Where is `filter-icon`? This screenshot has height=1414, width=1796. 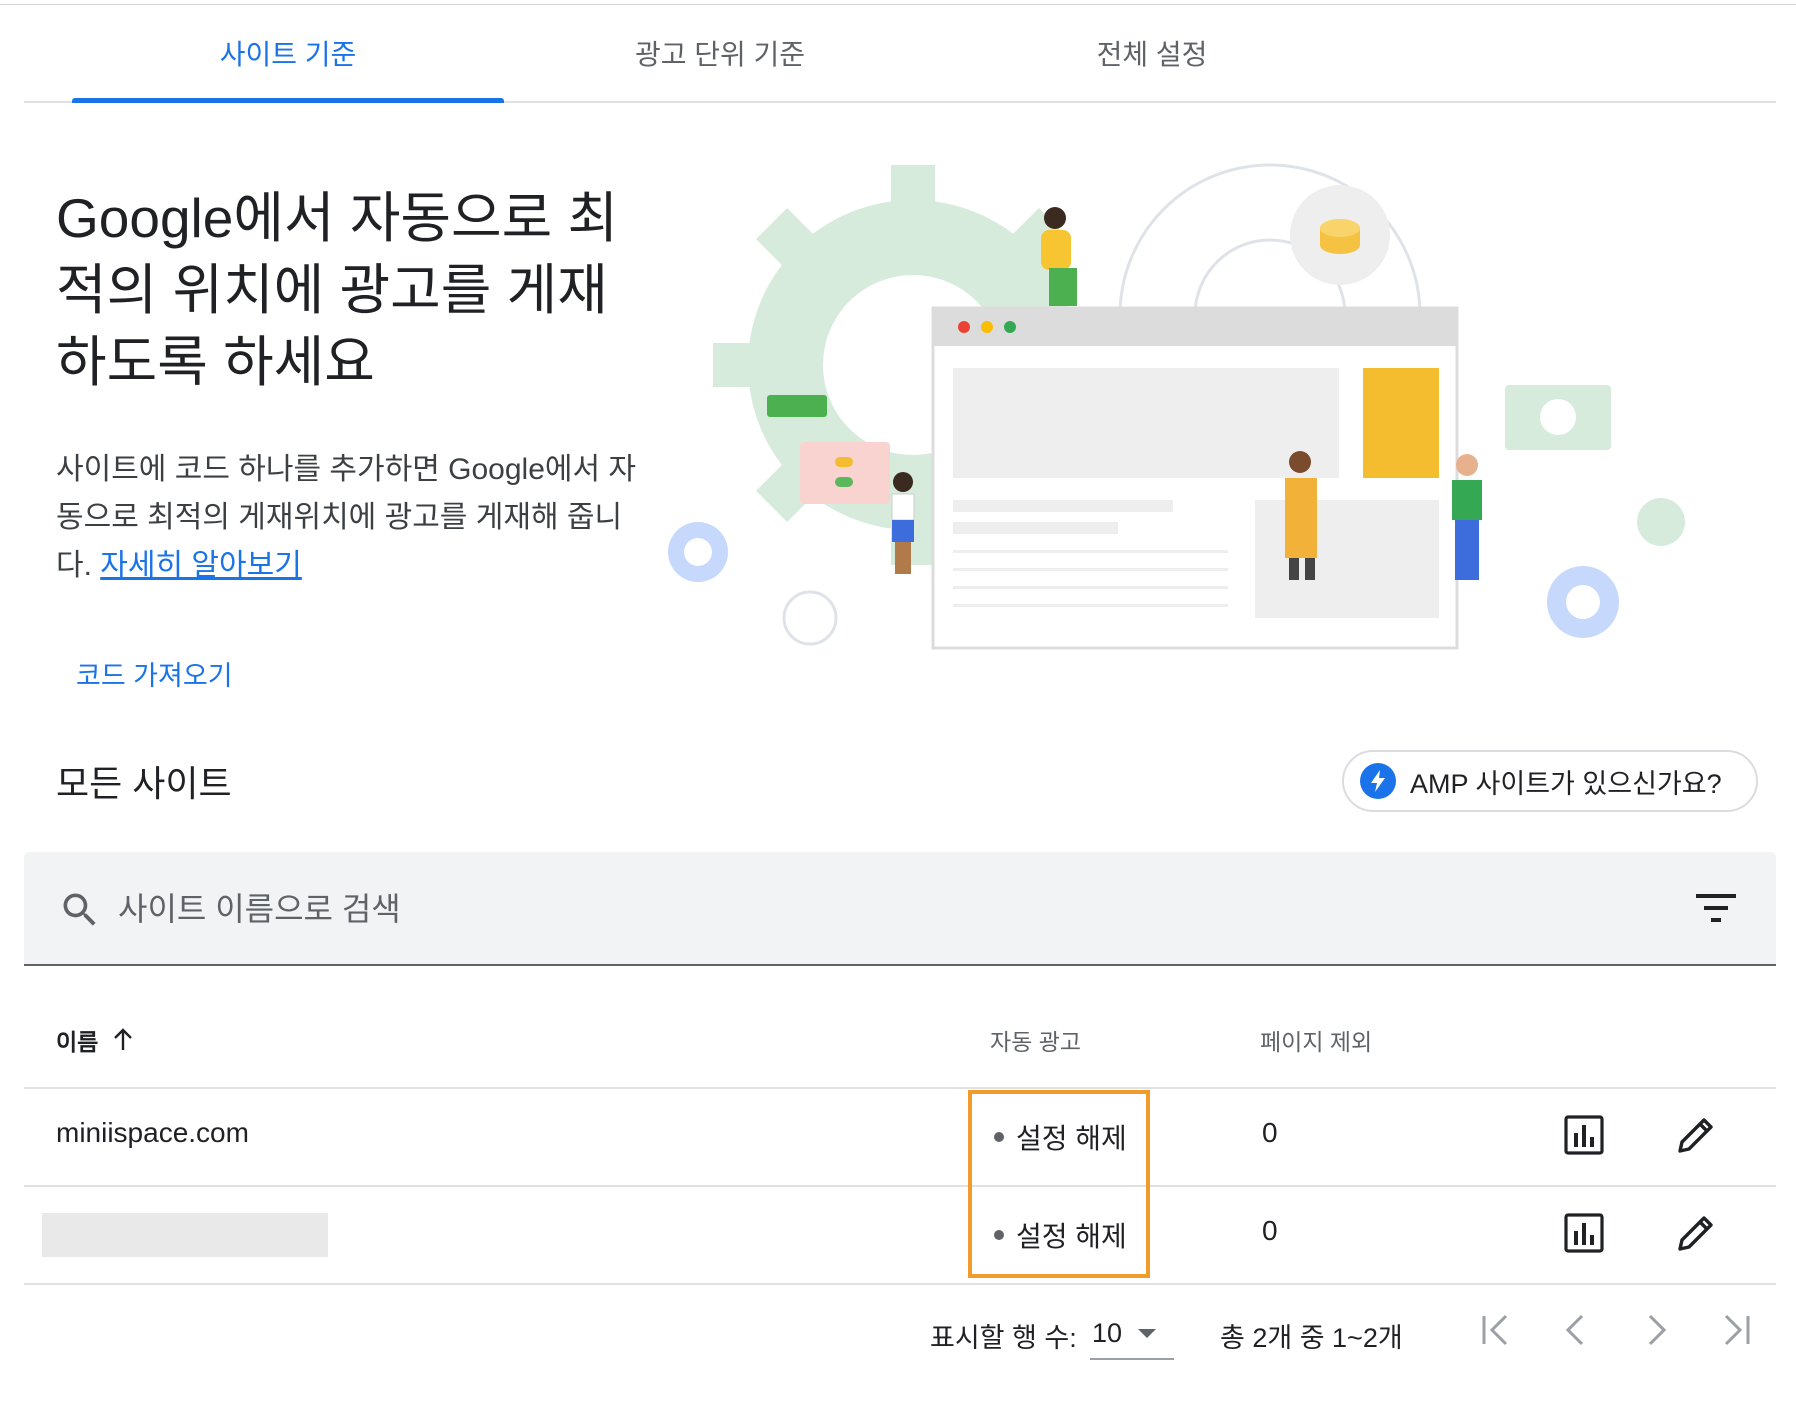
filter-icon is located at coordinates (1716, 908).